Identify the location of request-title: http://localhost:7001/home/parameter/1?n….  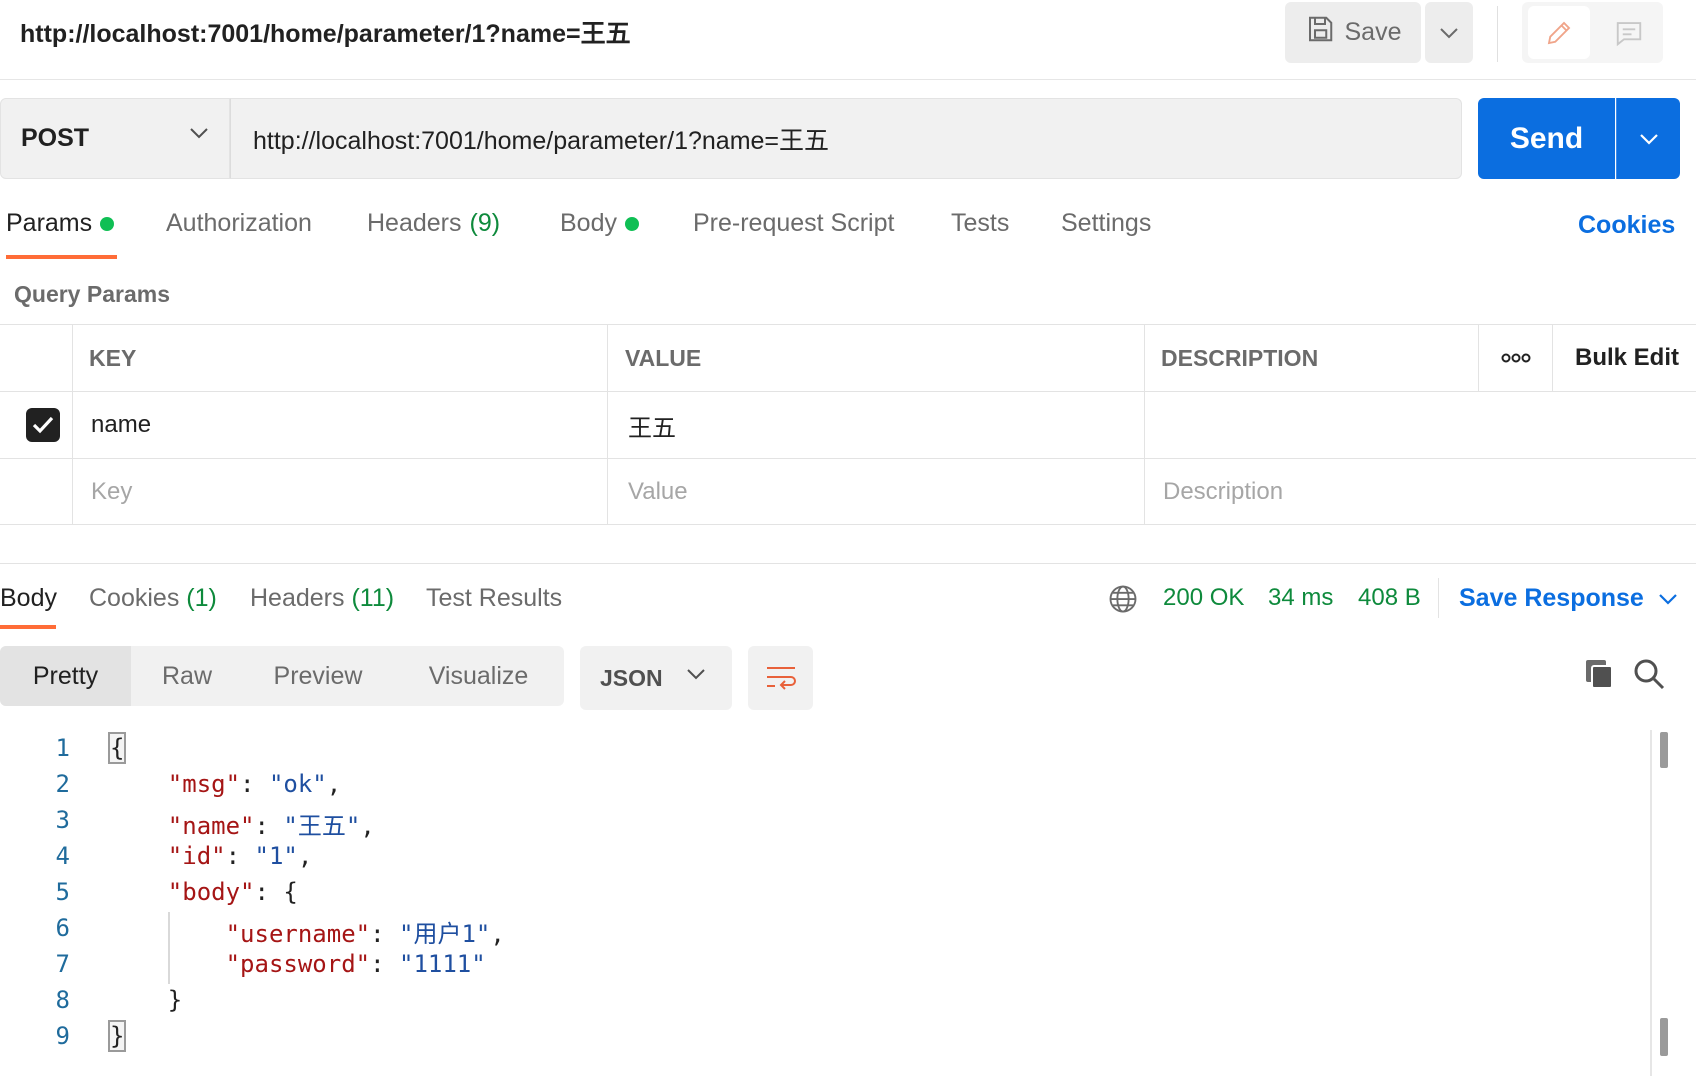
(325, 32).